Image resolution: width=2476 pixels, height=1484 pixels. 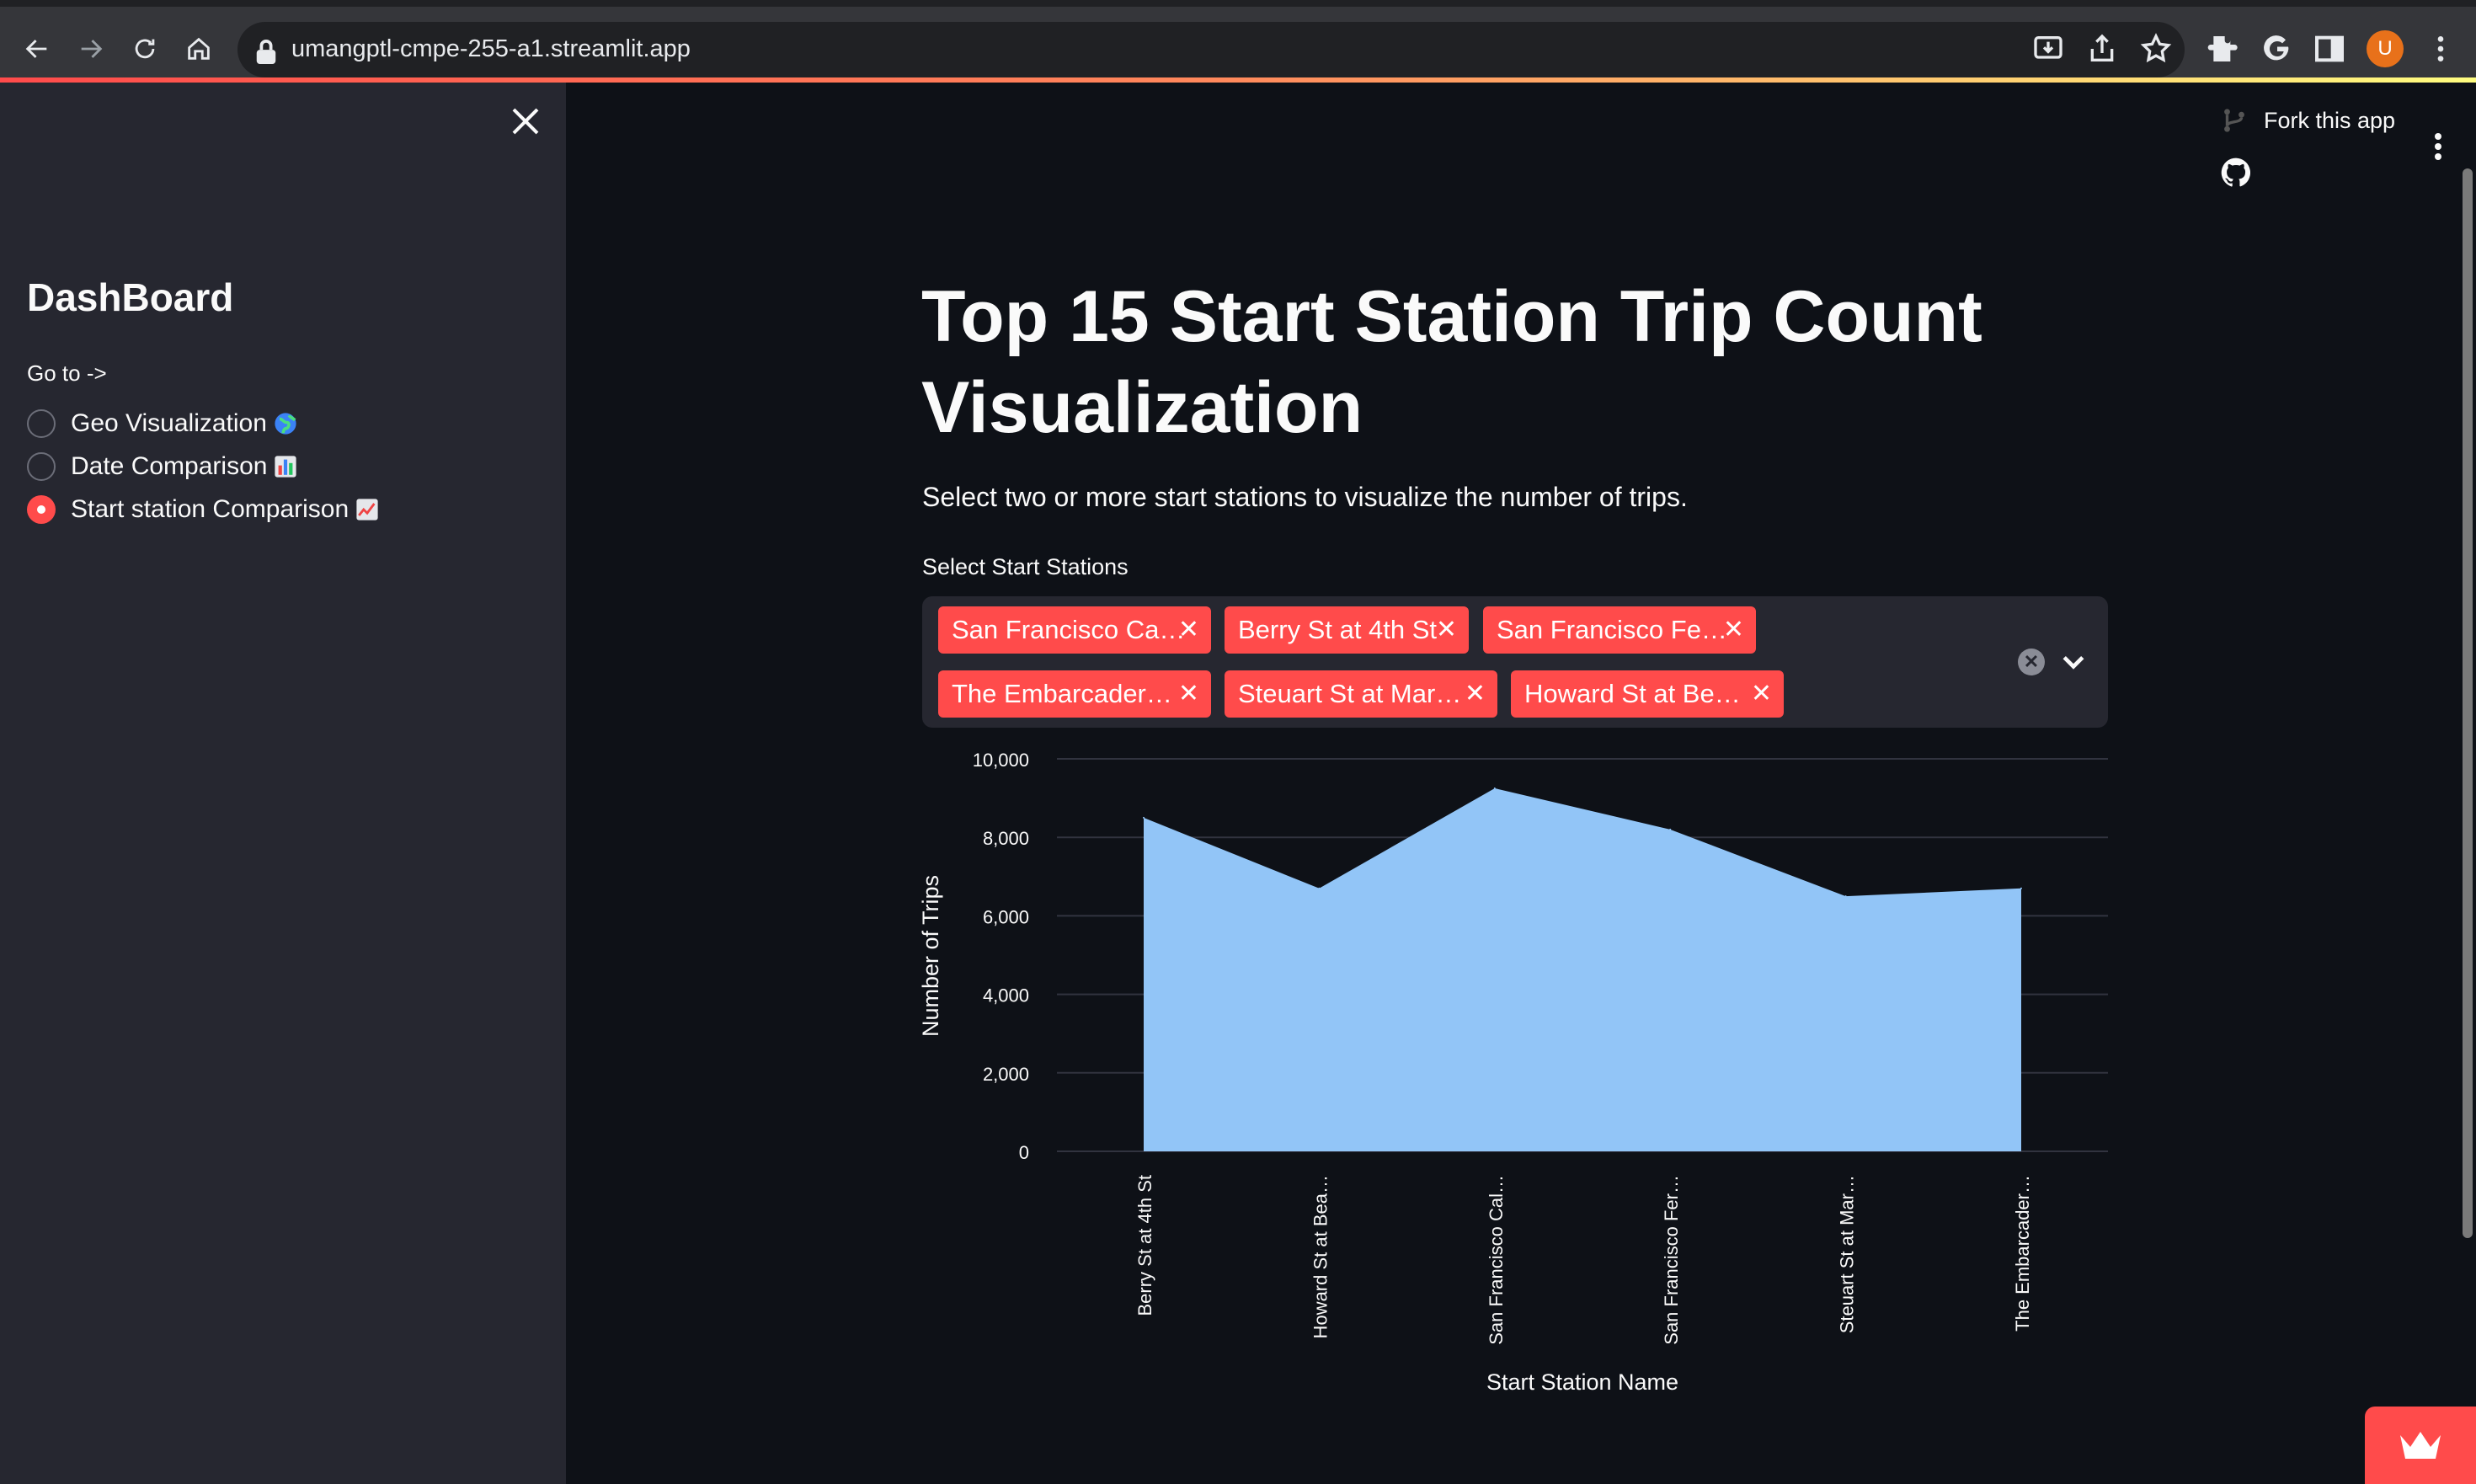 I want to click on radio-option-date-comparison: Date Comparison, so click(x=162, y=467).